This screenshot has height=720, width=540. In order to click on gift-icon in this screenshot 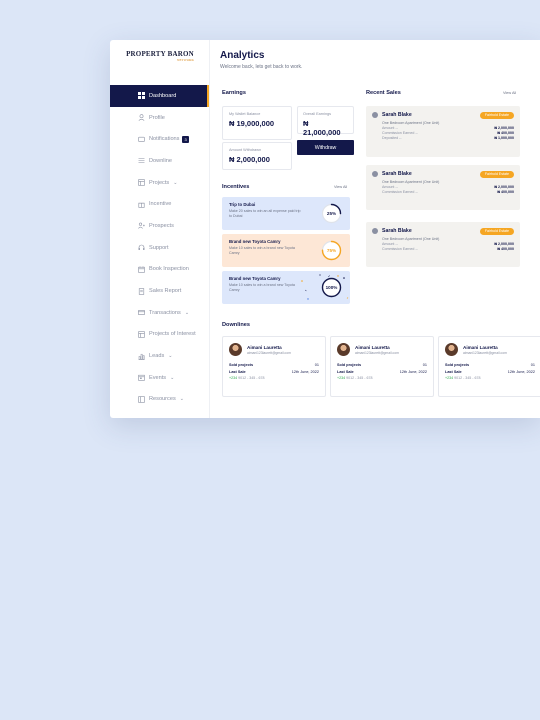, I will do `click(141, 204)`.